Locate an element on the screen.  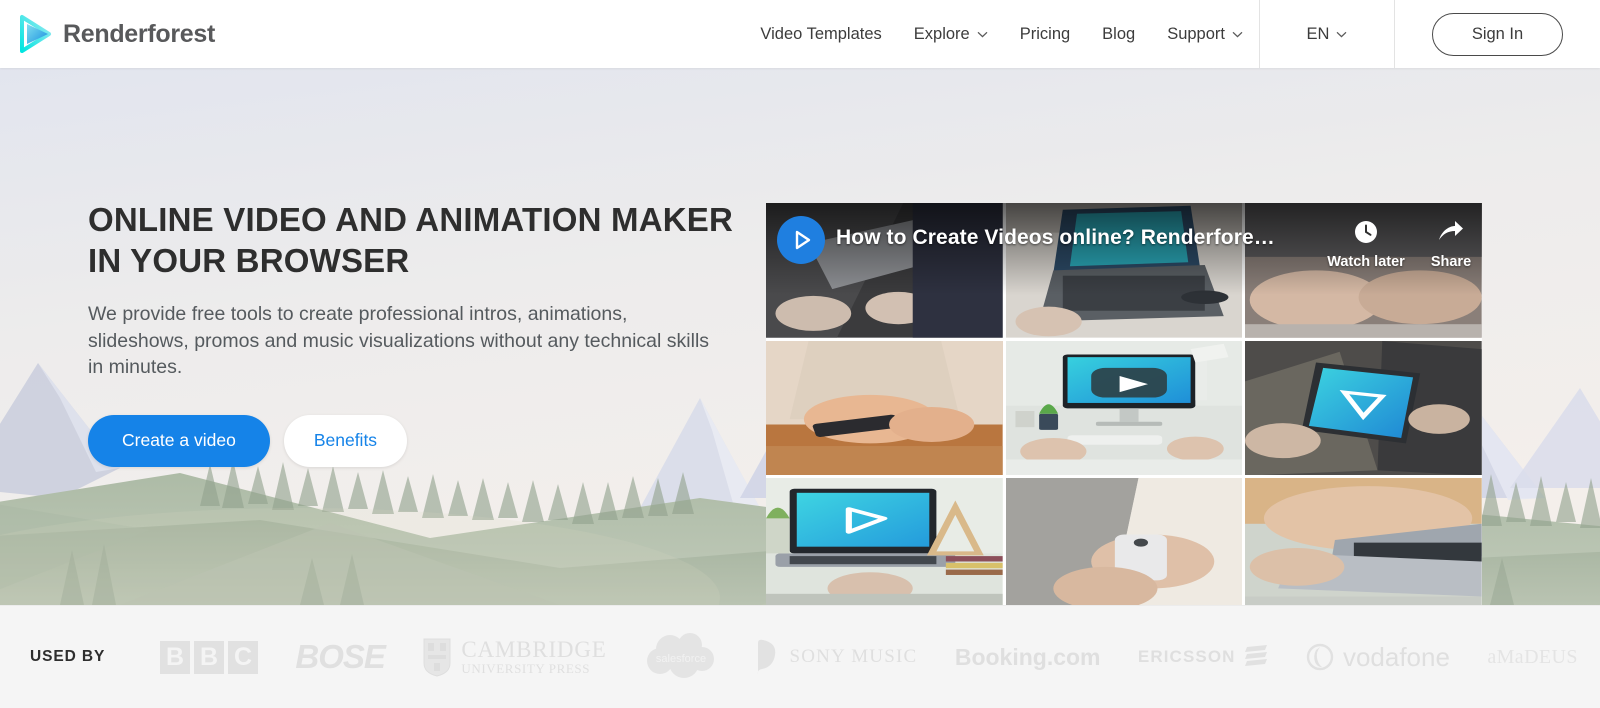
brand-logo-vodafone: vodafone is located at coordinates (1378, 657).